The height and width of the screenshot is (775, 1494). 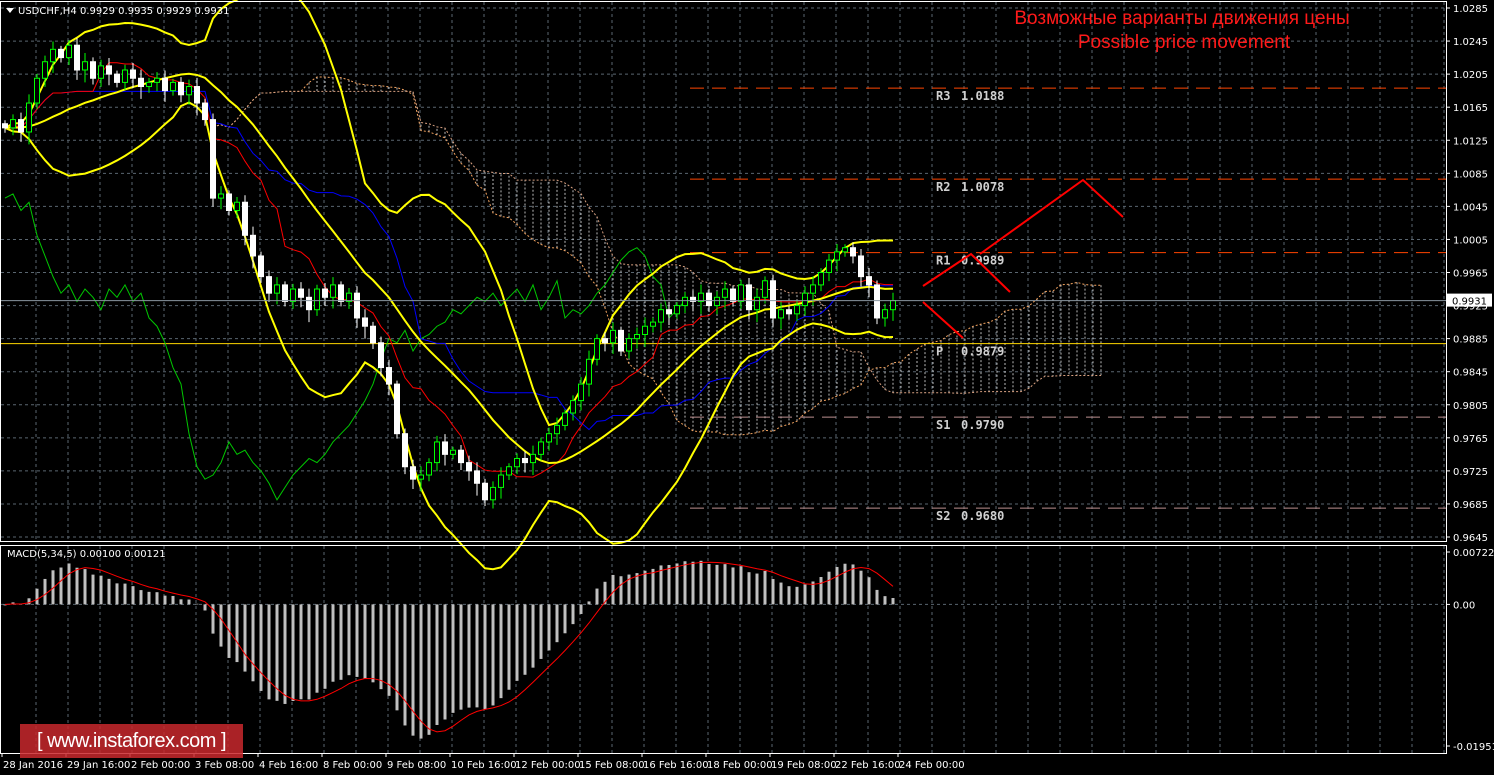 What do you see at coordinates (612, 765) in the screenshot?
I see `x-tick-label: 15 Feb 08:00` at bounding box center [612, 765].